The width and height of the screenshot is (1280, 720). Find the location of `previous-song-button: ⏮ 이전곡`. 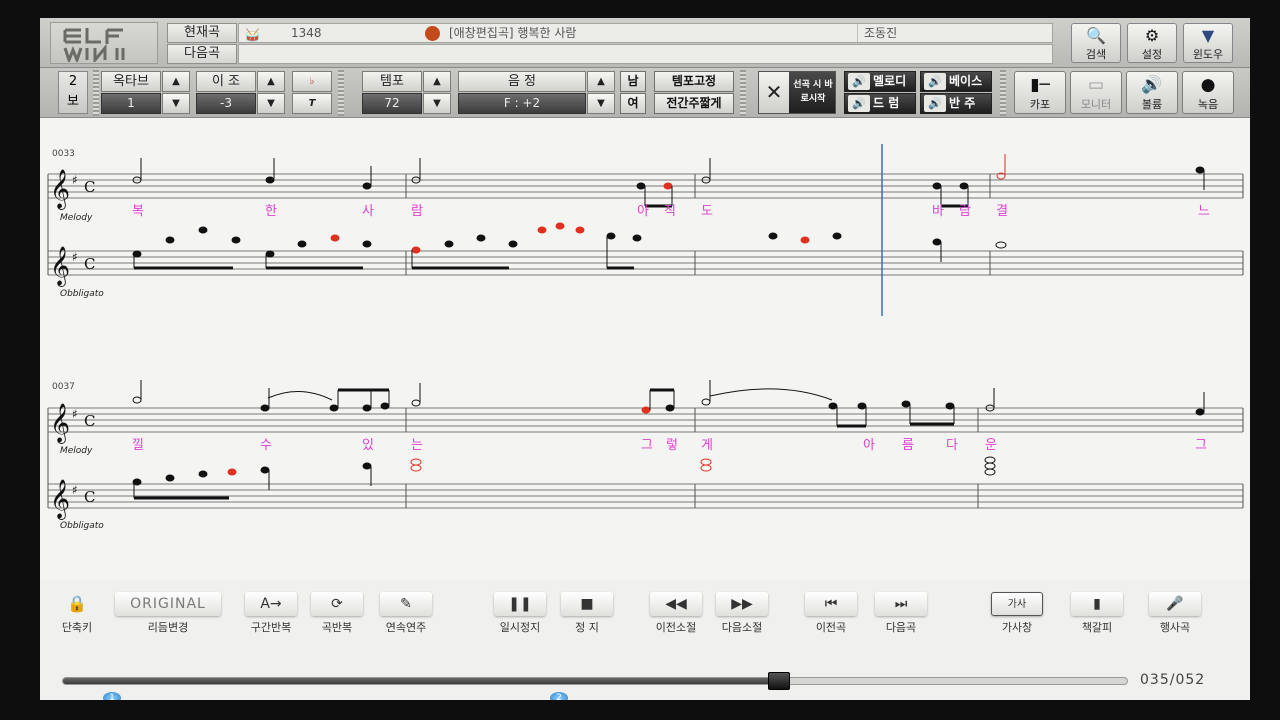

previous-song-button: ⏮ 이전곡 is located at coordinates (831, 613).